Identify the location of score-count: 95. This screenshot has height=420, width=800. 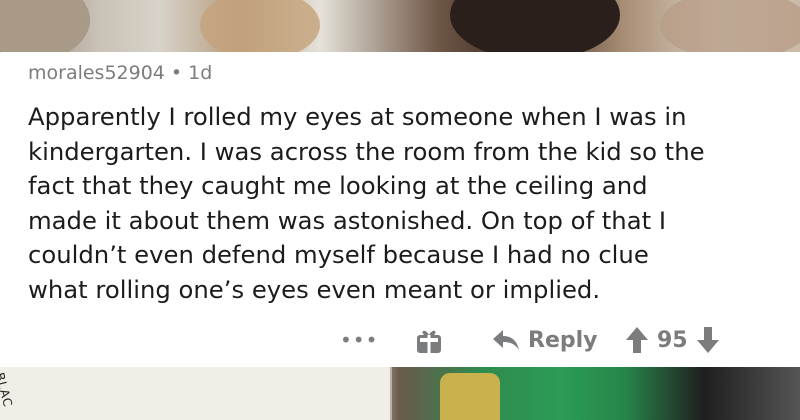
(672, 340).